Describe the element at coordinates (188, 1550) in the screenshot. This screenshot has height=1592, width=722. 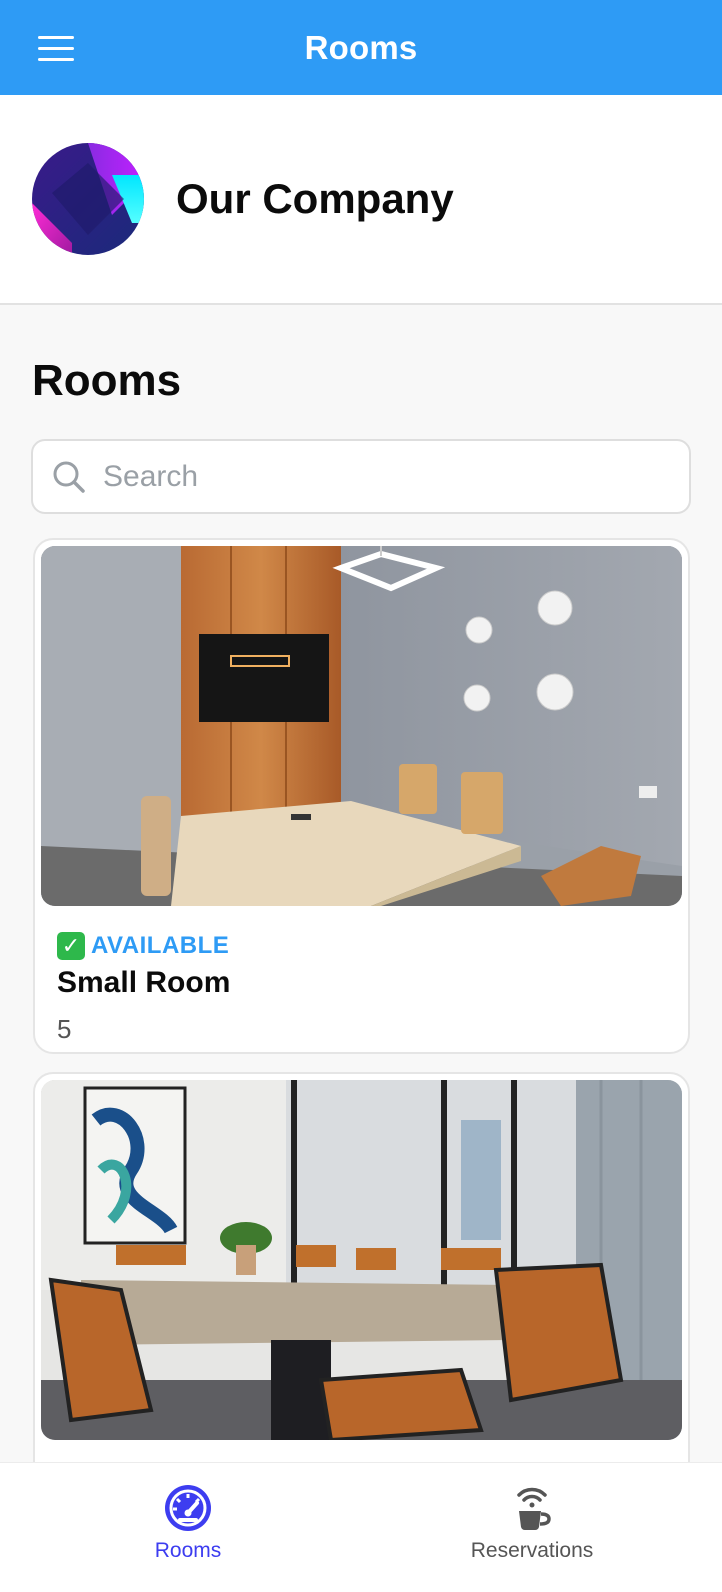
I see `nav-label-rooms: Rooms` at that location.